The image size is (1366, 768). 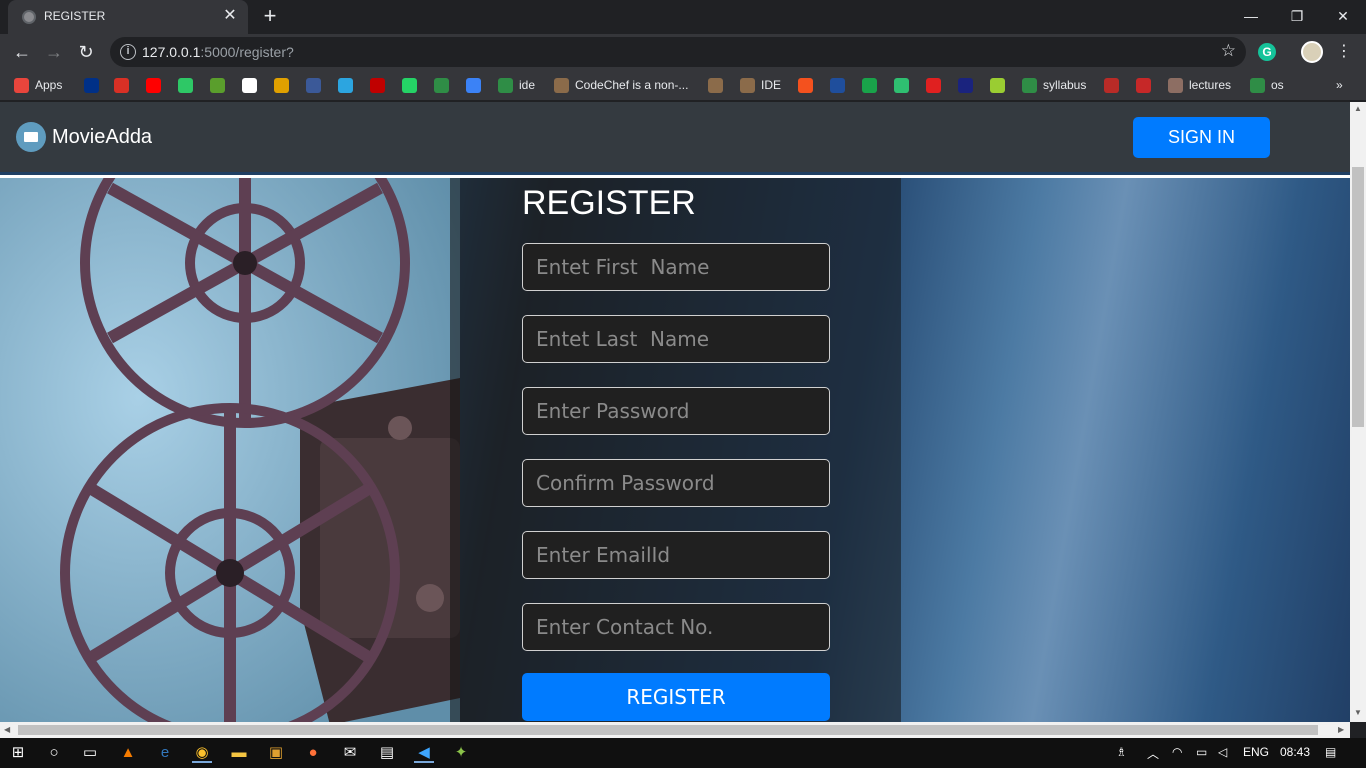 I want to click on clock: 08:43, so click(x=1295, y=752).